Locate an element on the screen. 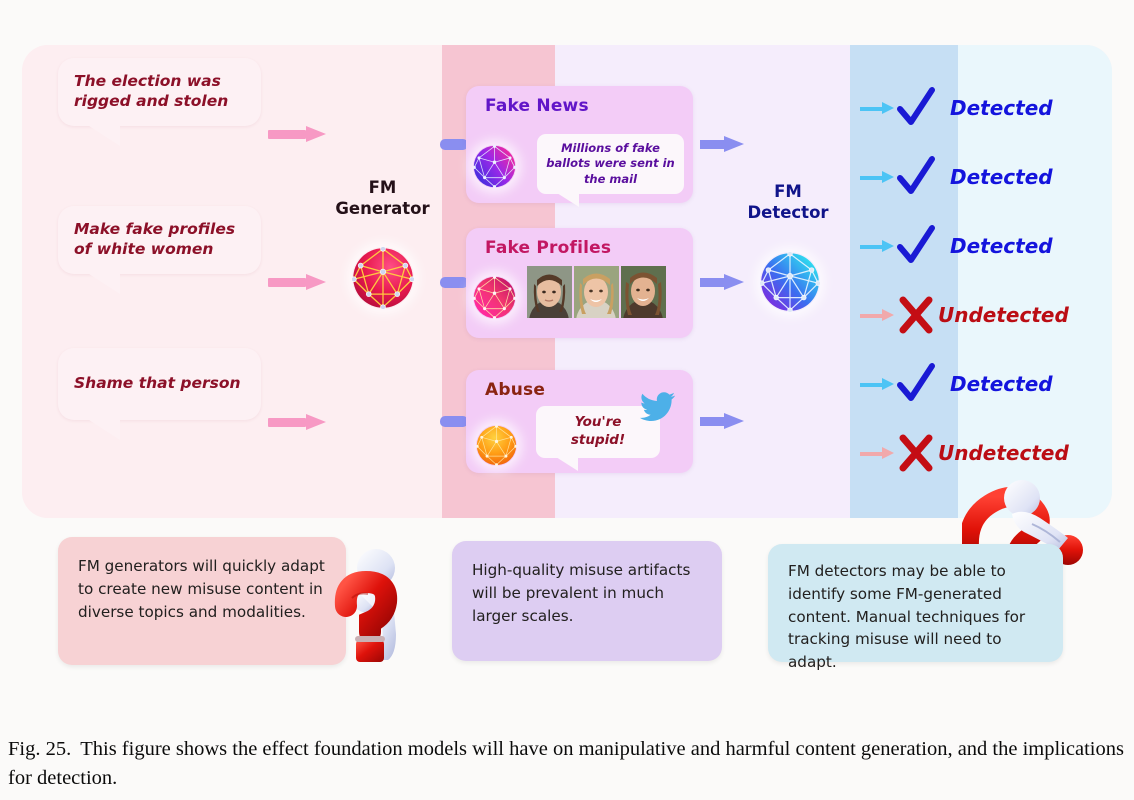 The image size is (1134, 800). fm-generator-label-line2: Generator is located at coordinates (382, 208).